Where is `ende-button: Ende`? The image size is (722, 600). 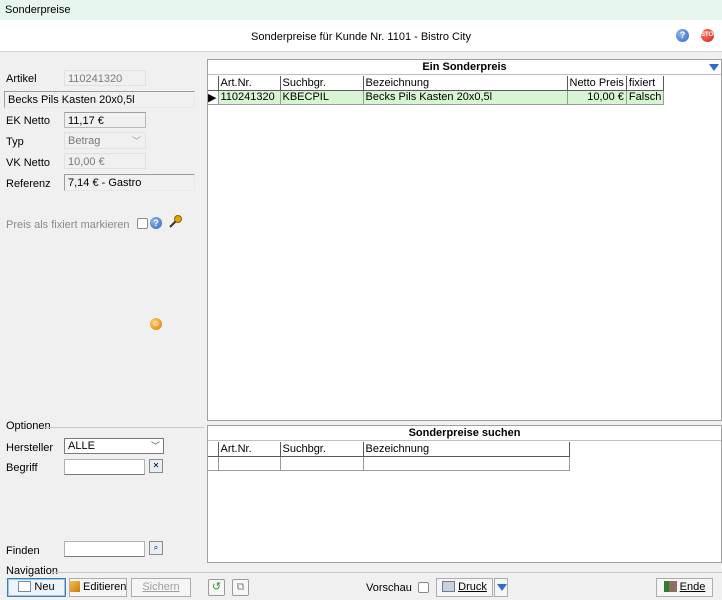 ende-button: Ende is located at coordinates (684, 587).